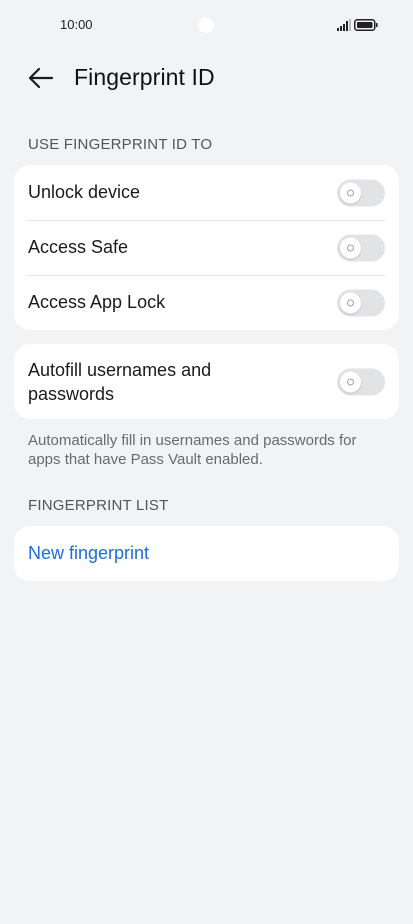 Image resolution: width=413 pixels, height=924 pixels. What do you see at coordinates (120, 144) in the screenshot?
I see `section-label-use: USE FINGERPRINT ID TO` at bounding box center [120, 144].